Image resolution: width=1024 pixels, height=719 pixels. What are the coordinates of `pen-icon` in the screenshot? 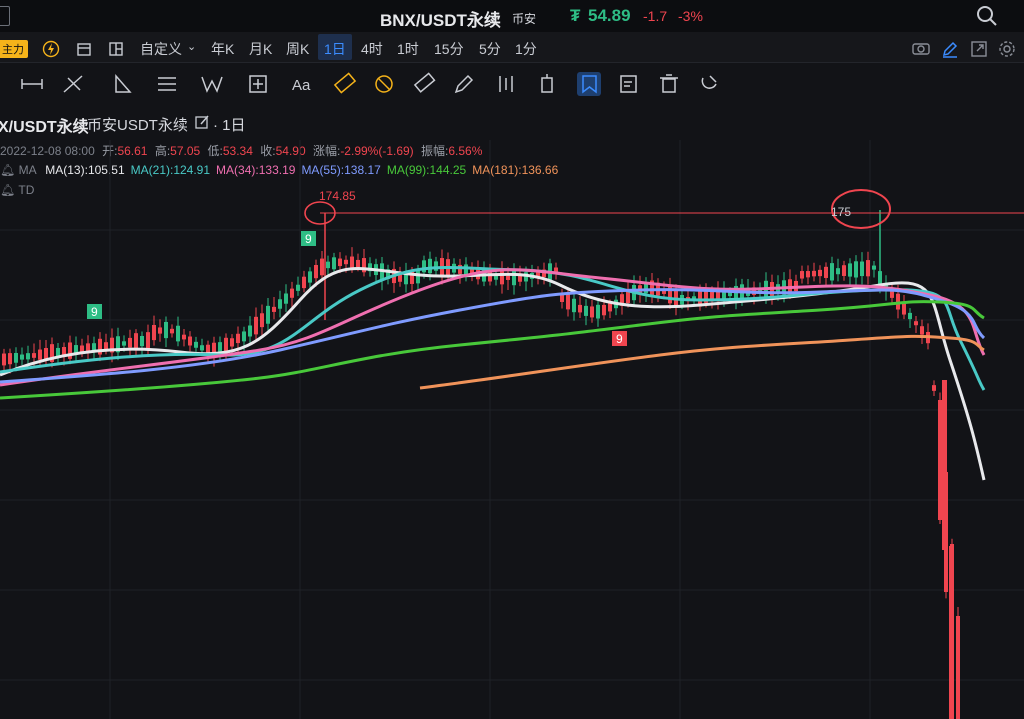 It's located at (464, 84).